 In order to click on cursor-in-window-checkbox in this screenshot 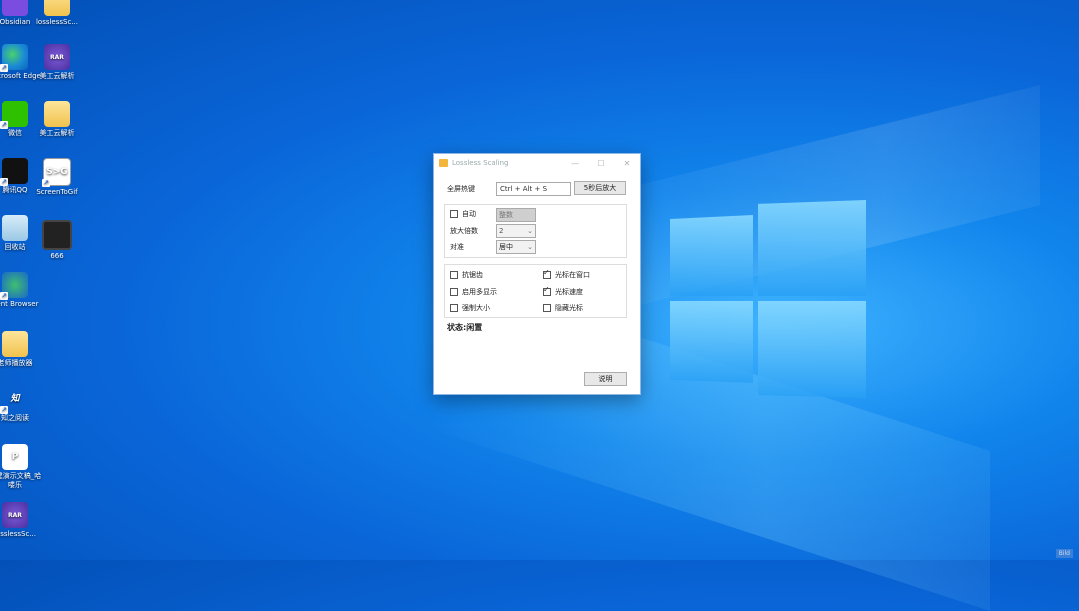, I will do `click(547, 273)`.